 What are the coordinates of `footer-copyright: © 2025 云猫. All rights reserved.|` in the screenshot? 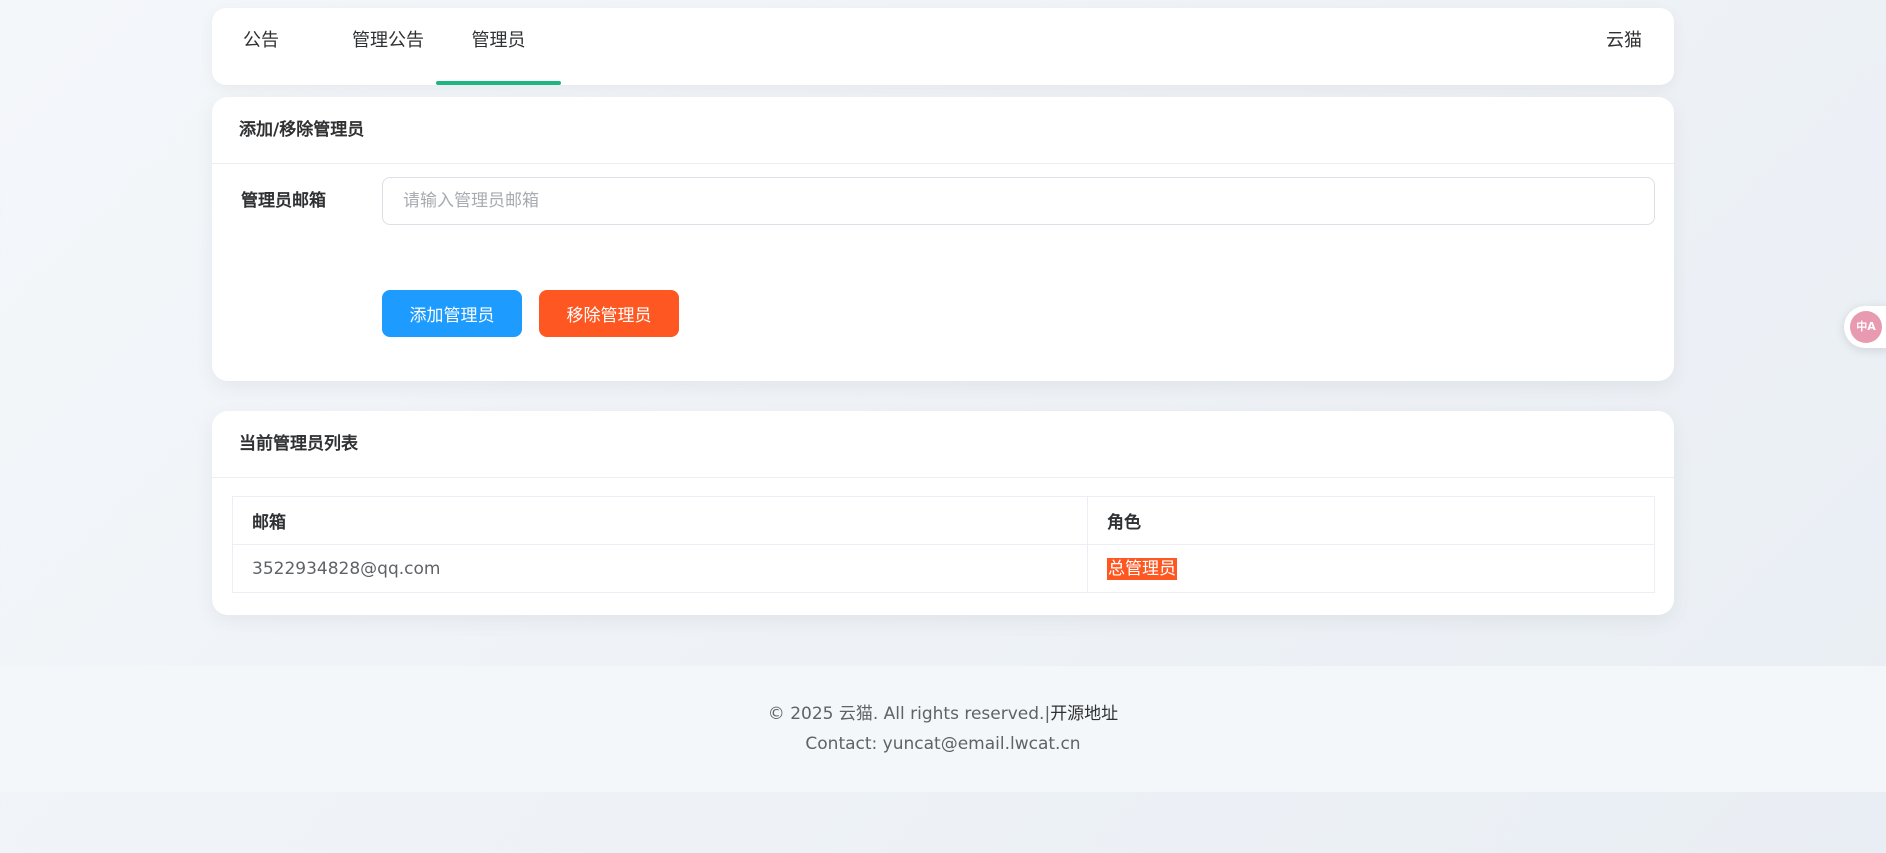 It's located at (909, 714).